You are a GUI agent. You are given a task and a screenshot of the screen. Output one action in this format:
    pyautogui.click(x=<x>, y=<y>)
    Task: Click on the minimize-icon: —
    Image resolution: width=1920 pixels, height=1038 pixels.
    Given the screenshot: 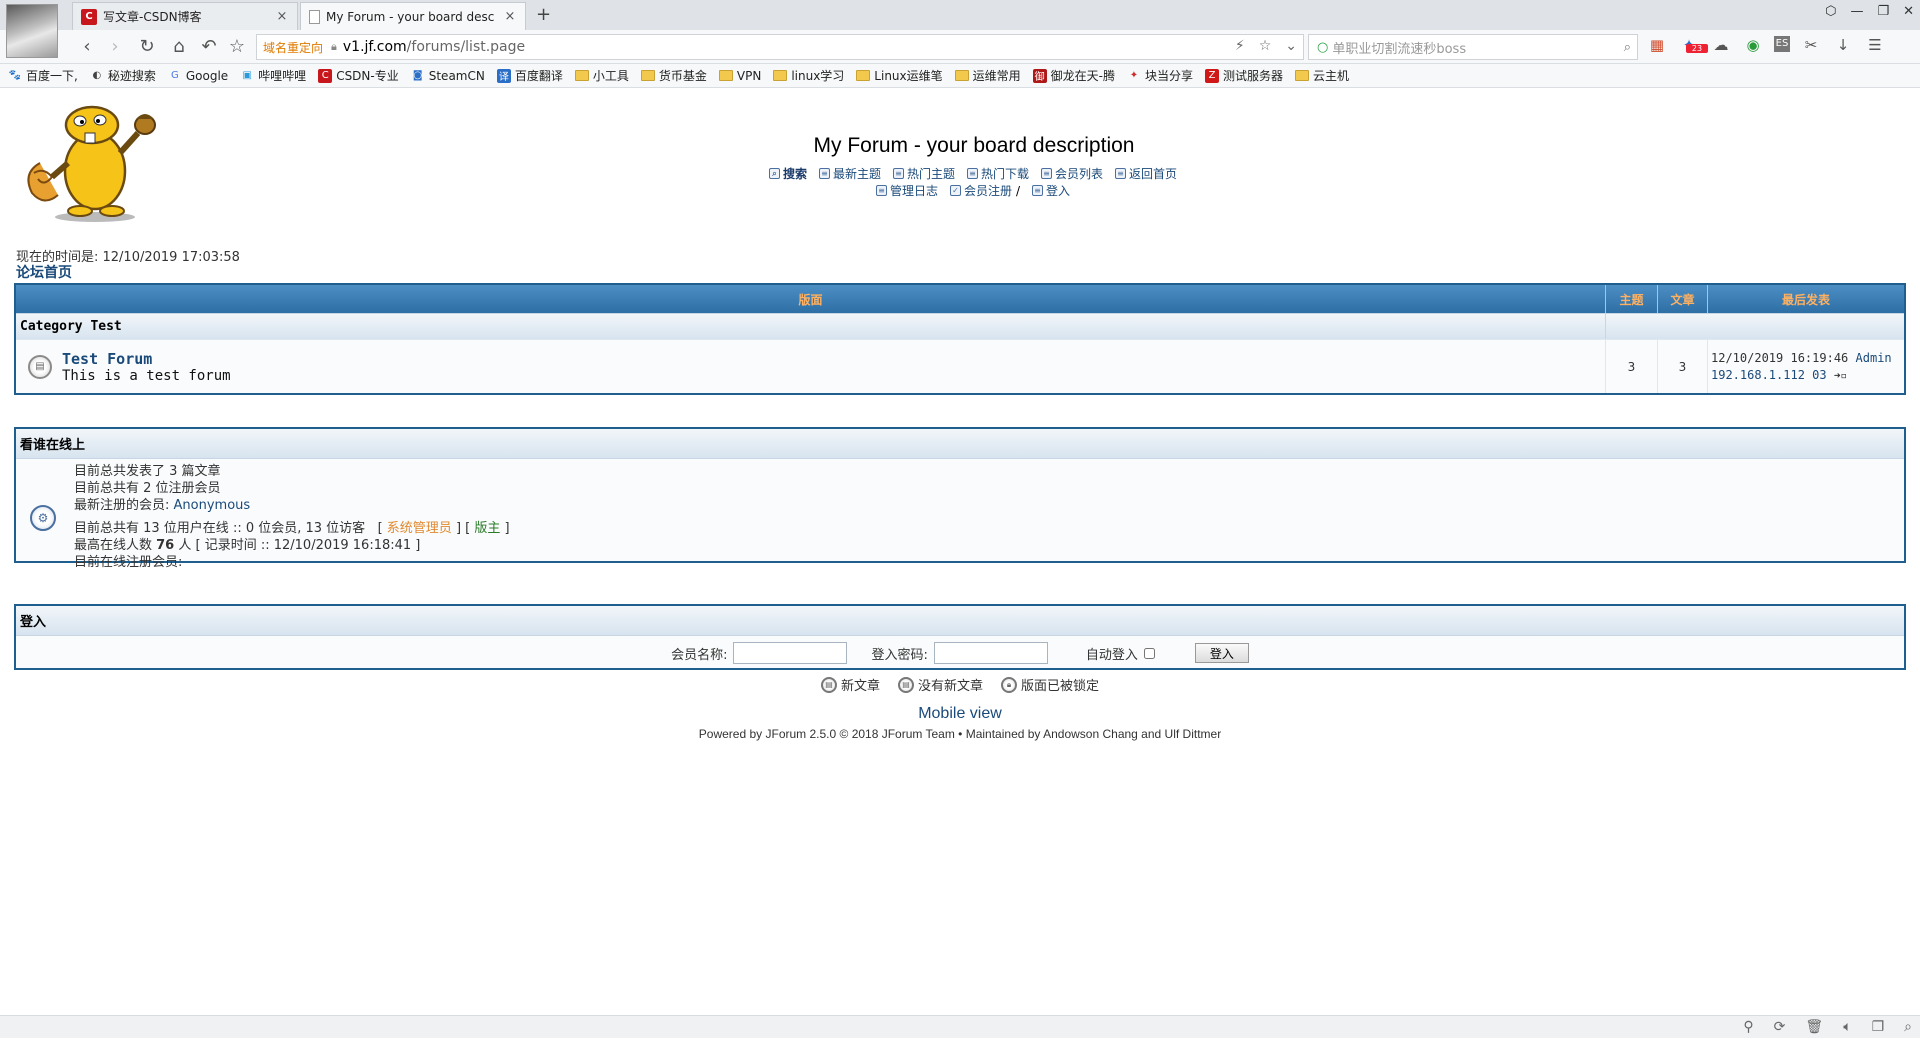 What is the action you would take?
    pyautogui.click(x=1856, y=11)
    